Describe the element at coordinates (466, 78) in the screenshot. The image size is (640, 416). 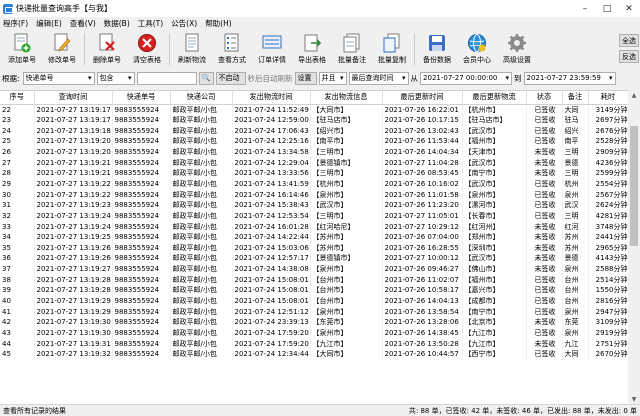
I see `from-date-input: 2021-07-27 00:00:00` at that location.